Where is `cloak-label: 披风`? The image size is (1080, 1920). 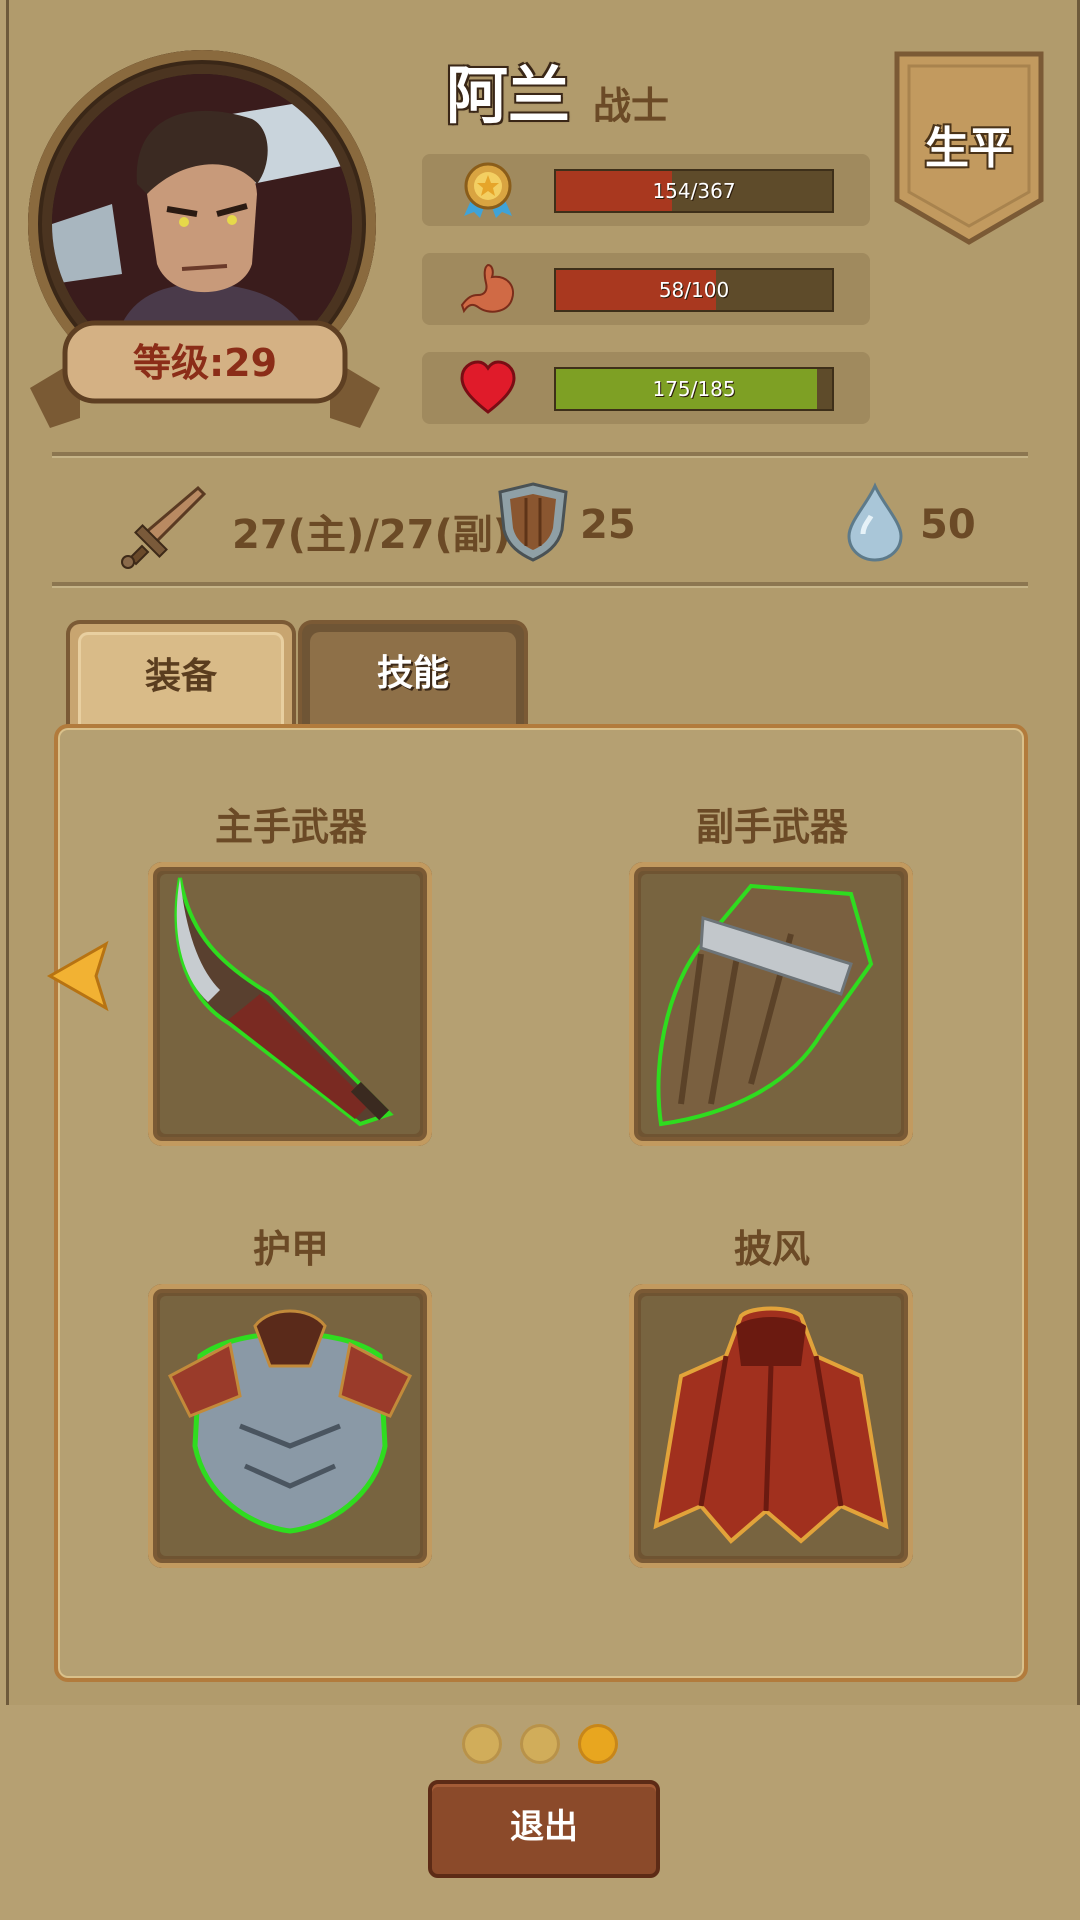 cloak-label: 披风 is located at coordinates (771, 1249).